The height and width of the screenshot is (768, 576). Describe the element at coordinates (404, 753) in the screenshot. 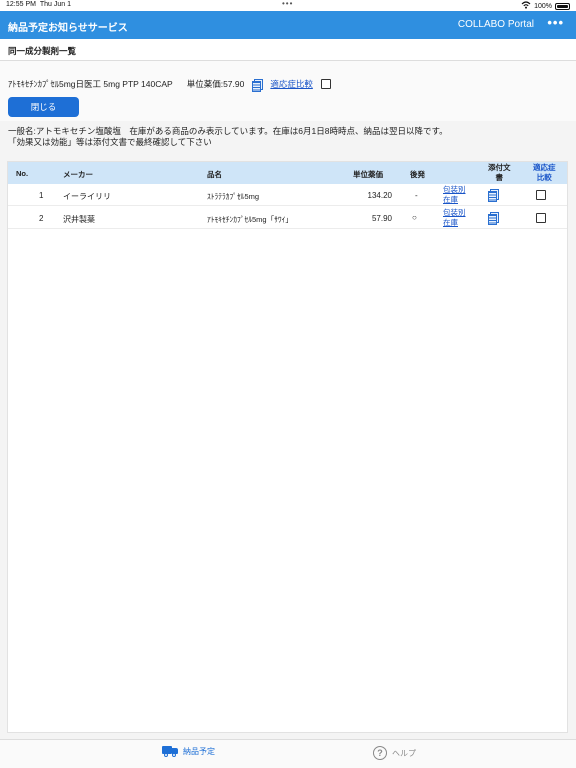

I see `tab-help-label: ヘルプ` at that location.